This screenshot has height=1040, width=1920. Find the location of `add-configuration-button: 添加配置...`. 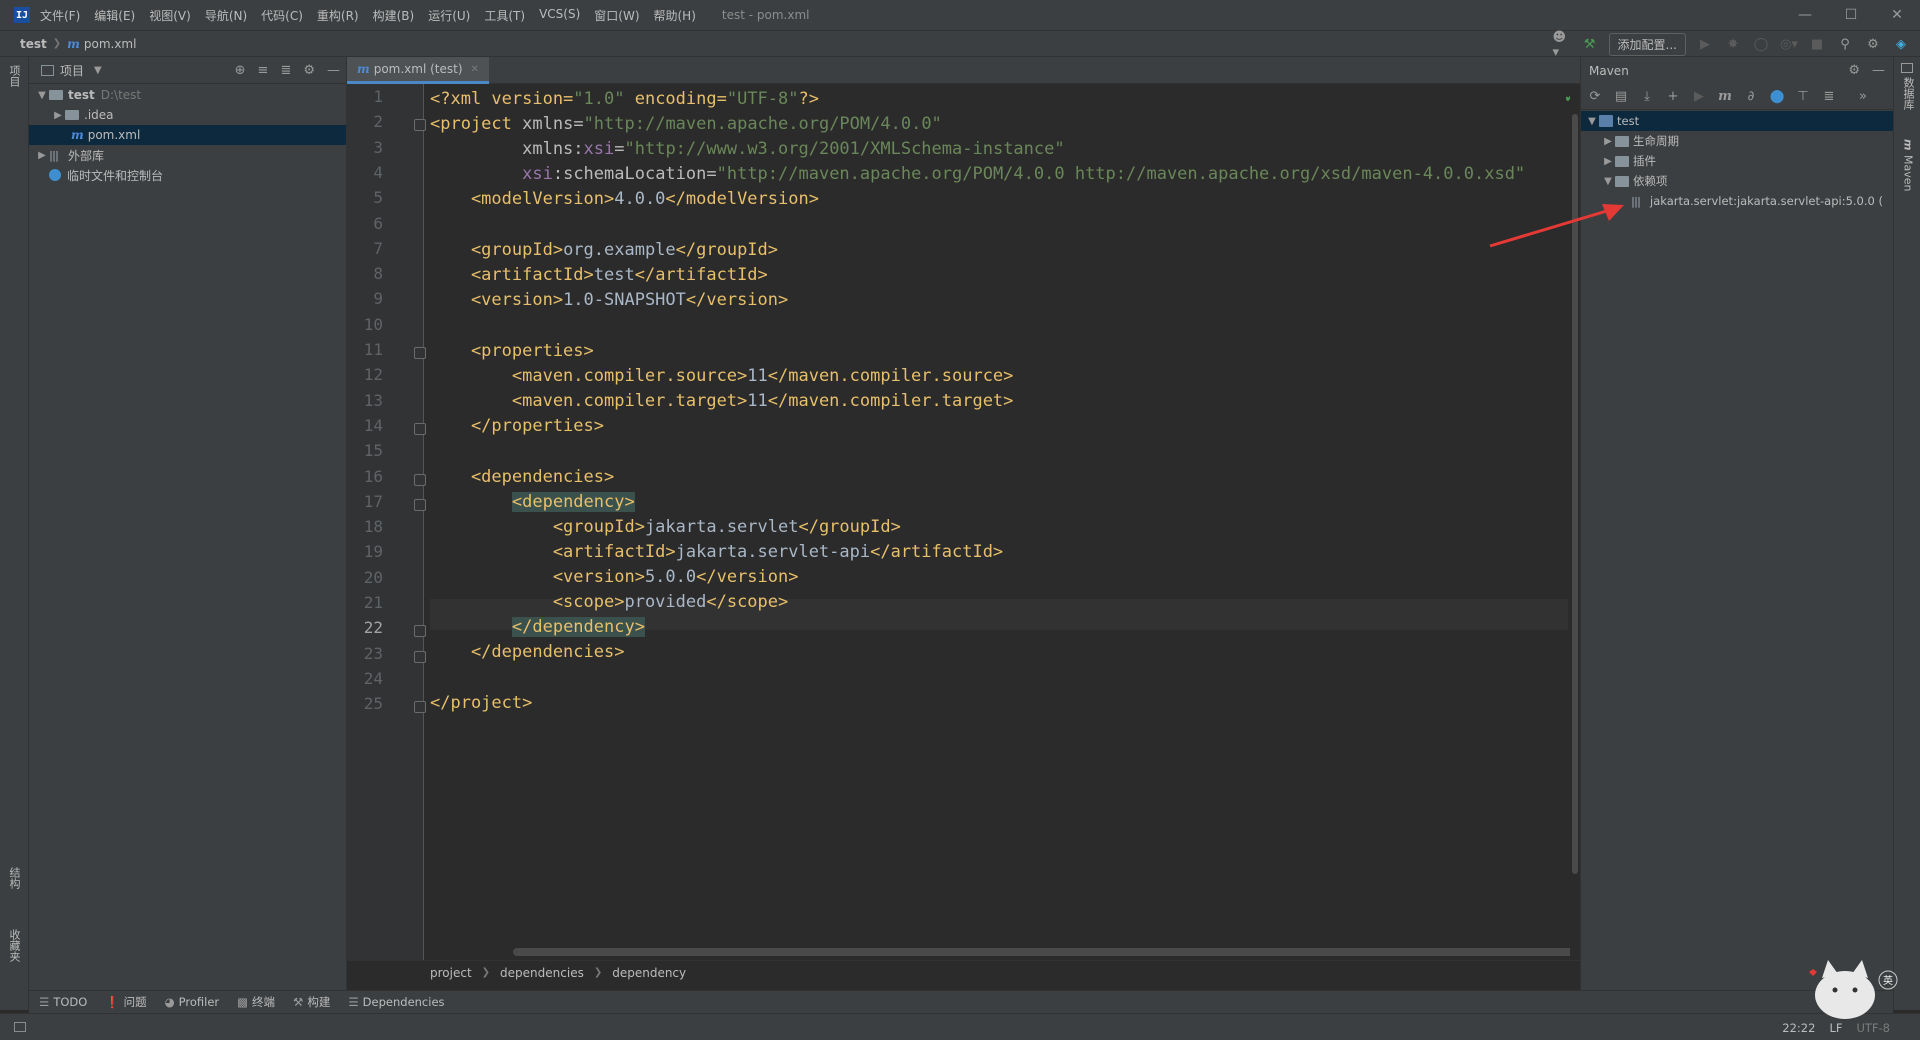

add-configuration-button: 添加配置... is located at coordinates (1647, 44).